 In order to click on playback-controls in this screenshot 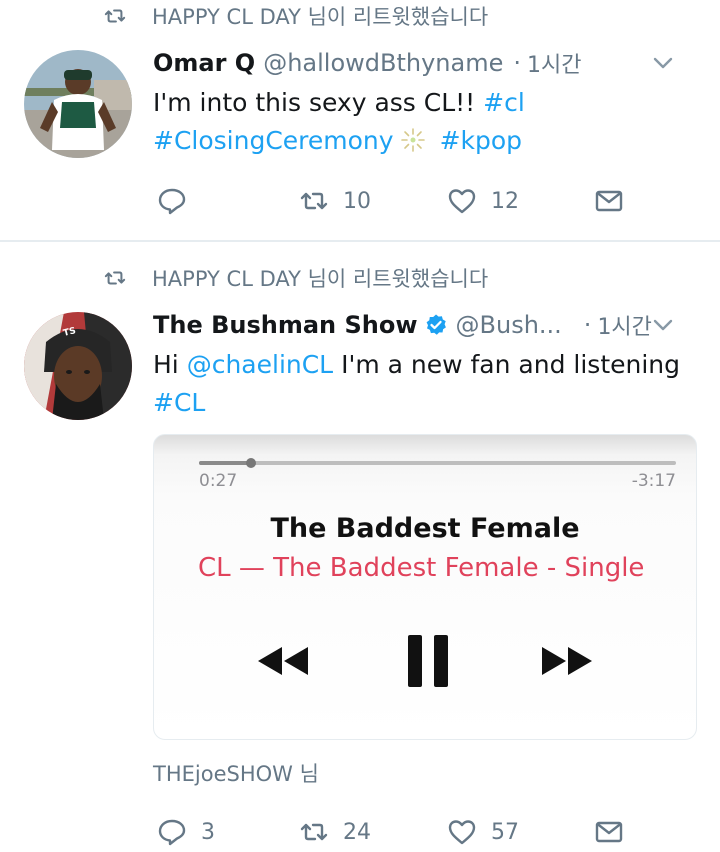, I will do `click(434, 661)`.